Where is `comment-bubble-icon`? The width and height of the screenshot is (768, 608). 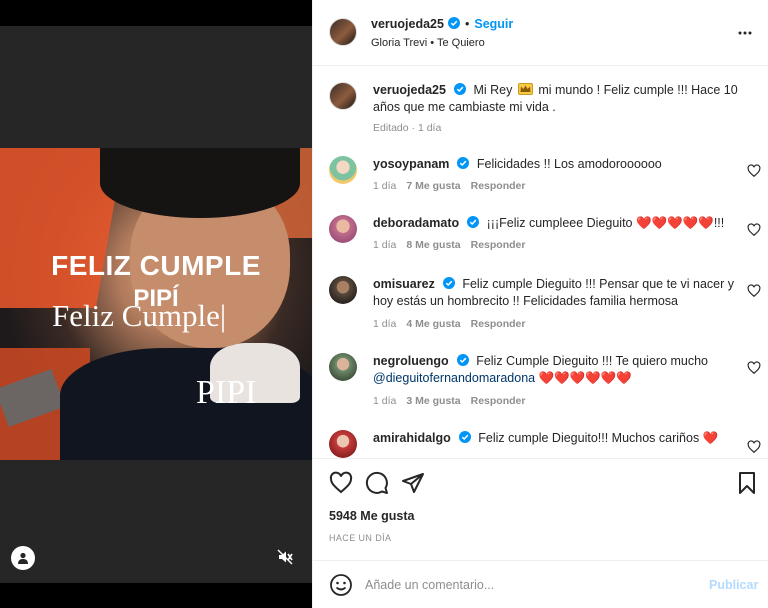 comment-bubble-icon is located at coordinates (377, 483).